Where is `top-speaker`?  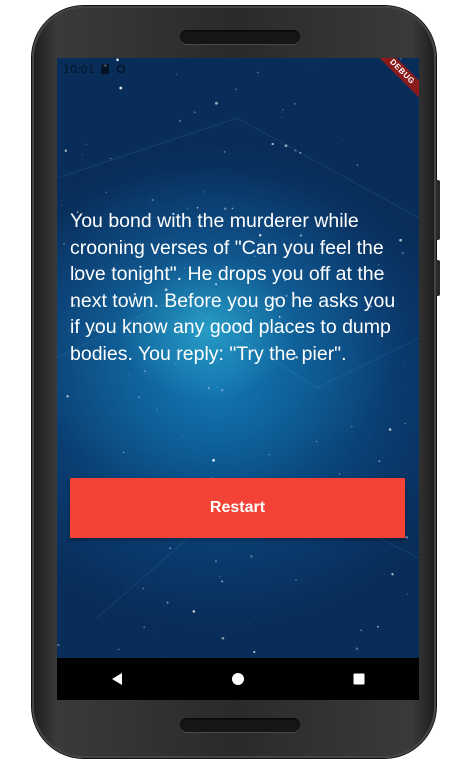
top-speaker is located at coordinates (240, 37).